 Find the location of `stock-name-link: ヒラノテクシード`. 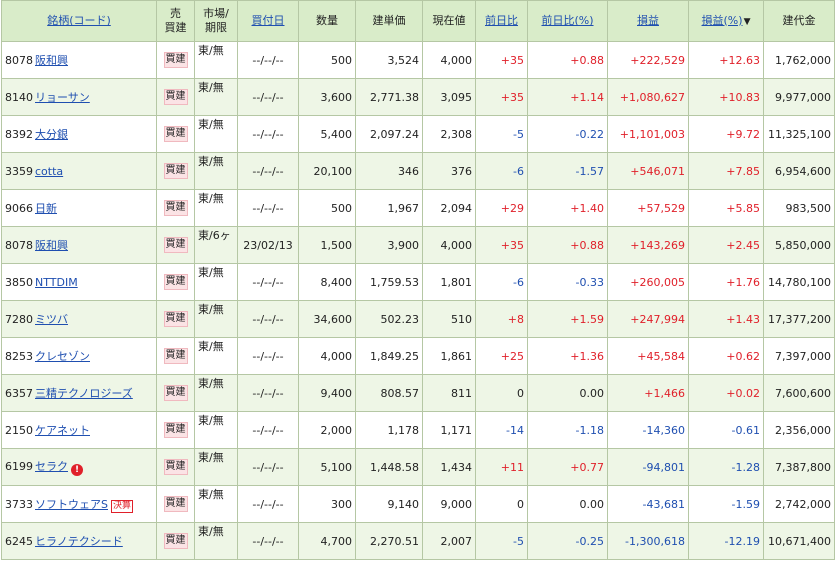

stock-name-link: ヒラノテクシード is located at coordinates (79, 541).